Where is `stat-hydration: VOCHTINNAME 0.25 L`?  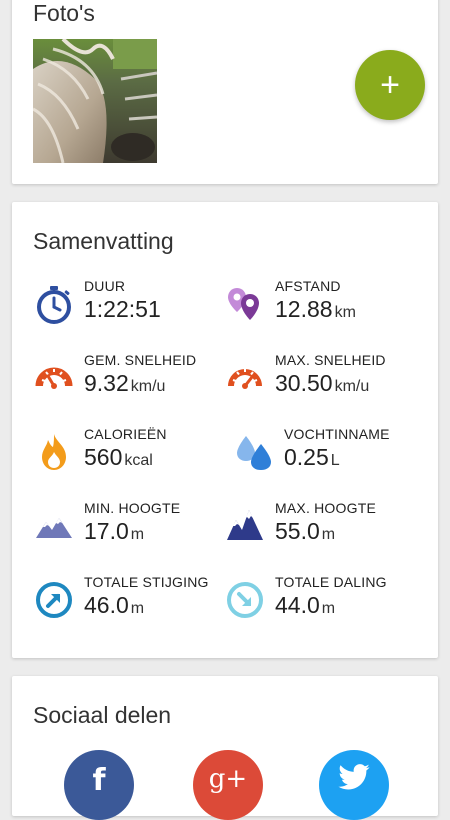
stat-hydration: VOCHTINNAME 0.25 L is located at coordinates (334, 454).